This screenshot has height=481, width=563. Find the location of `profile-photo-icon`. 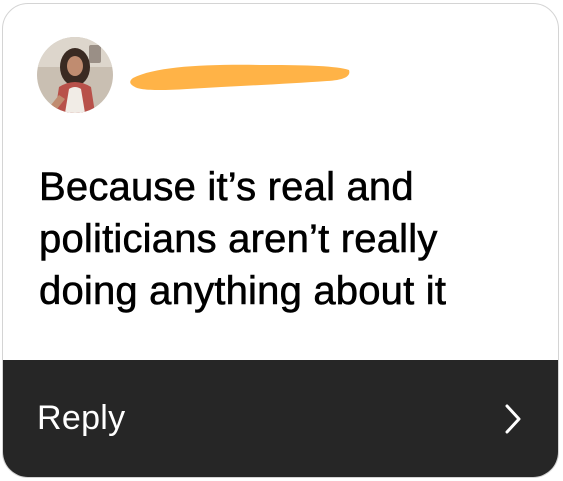

profile-photo-icon is located at coordinates (75, 75).